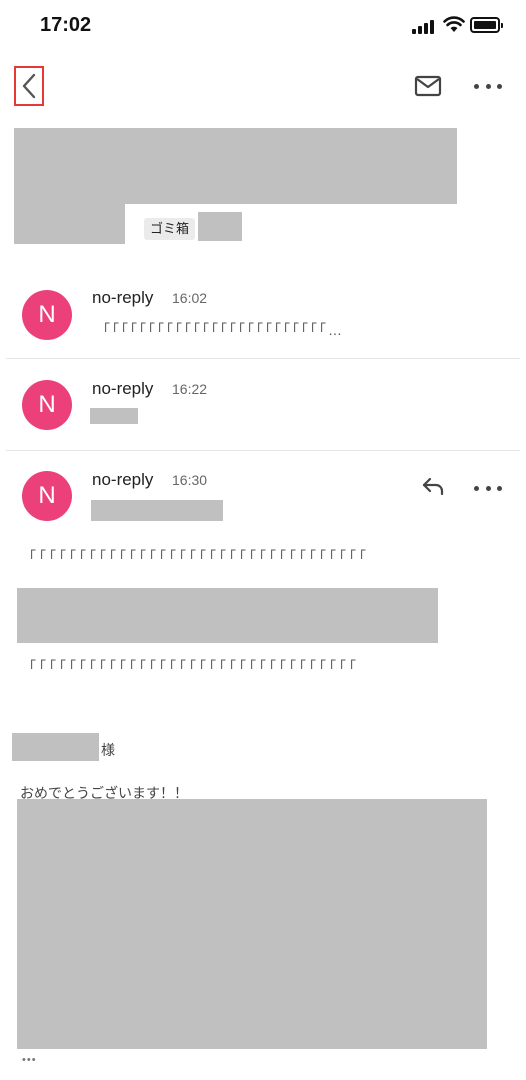  I want to click on body-paragraph: 「「「「「「「「「「「「「「「「「「「「「「「「「「「「「「「「「「, so click(195, 557).